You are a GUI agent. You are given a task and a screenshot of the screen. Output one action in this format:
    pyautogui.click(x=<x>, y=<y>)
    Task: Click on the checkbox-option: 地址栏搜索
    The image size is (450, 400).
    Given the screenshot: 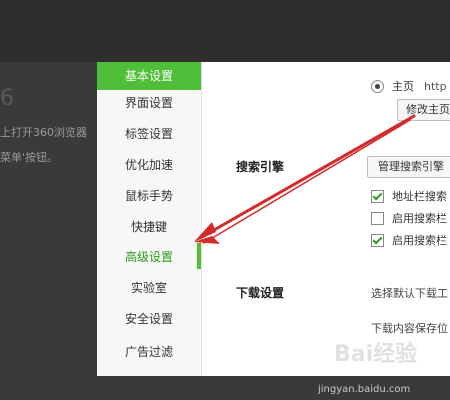 What is the action you would take?
    pyautogui.click(x=409, y=196)
    